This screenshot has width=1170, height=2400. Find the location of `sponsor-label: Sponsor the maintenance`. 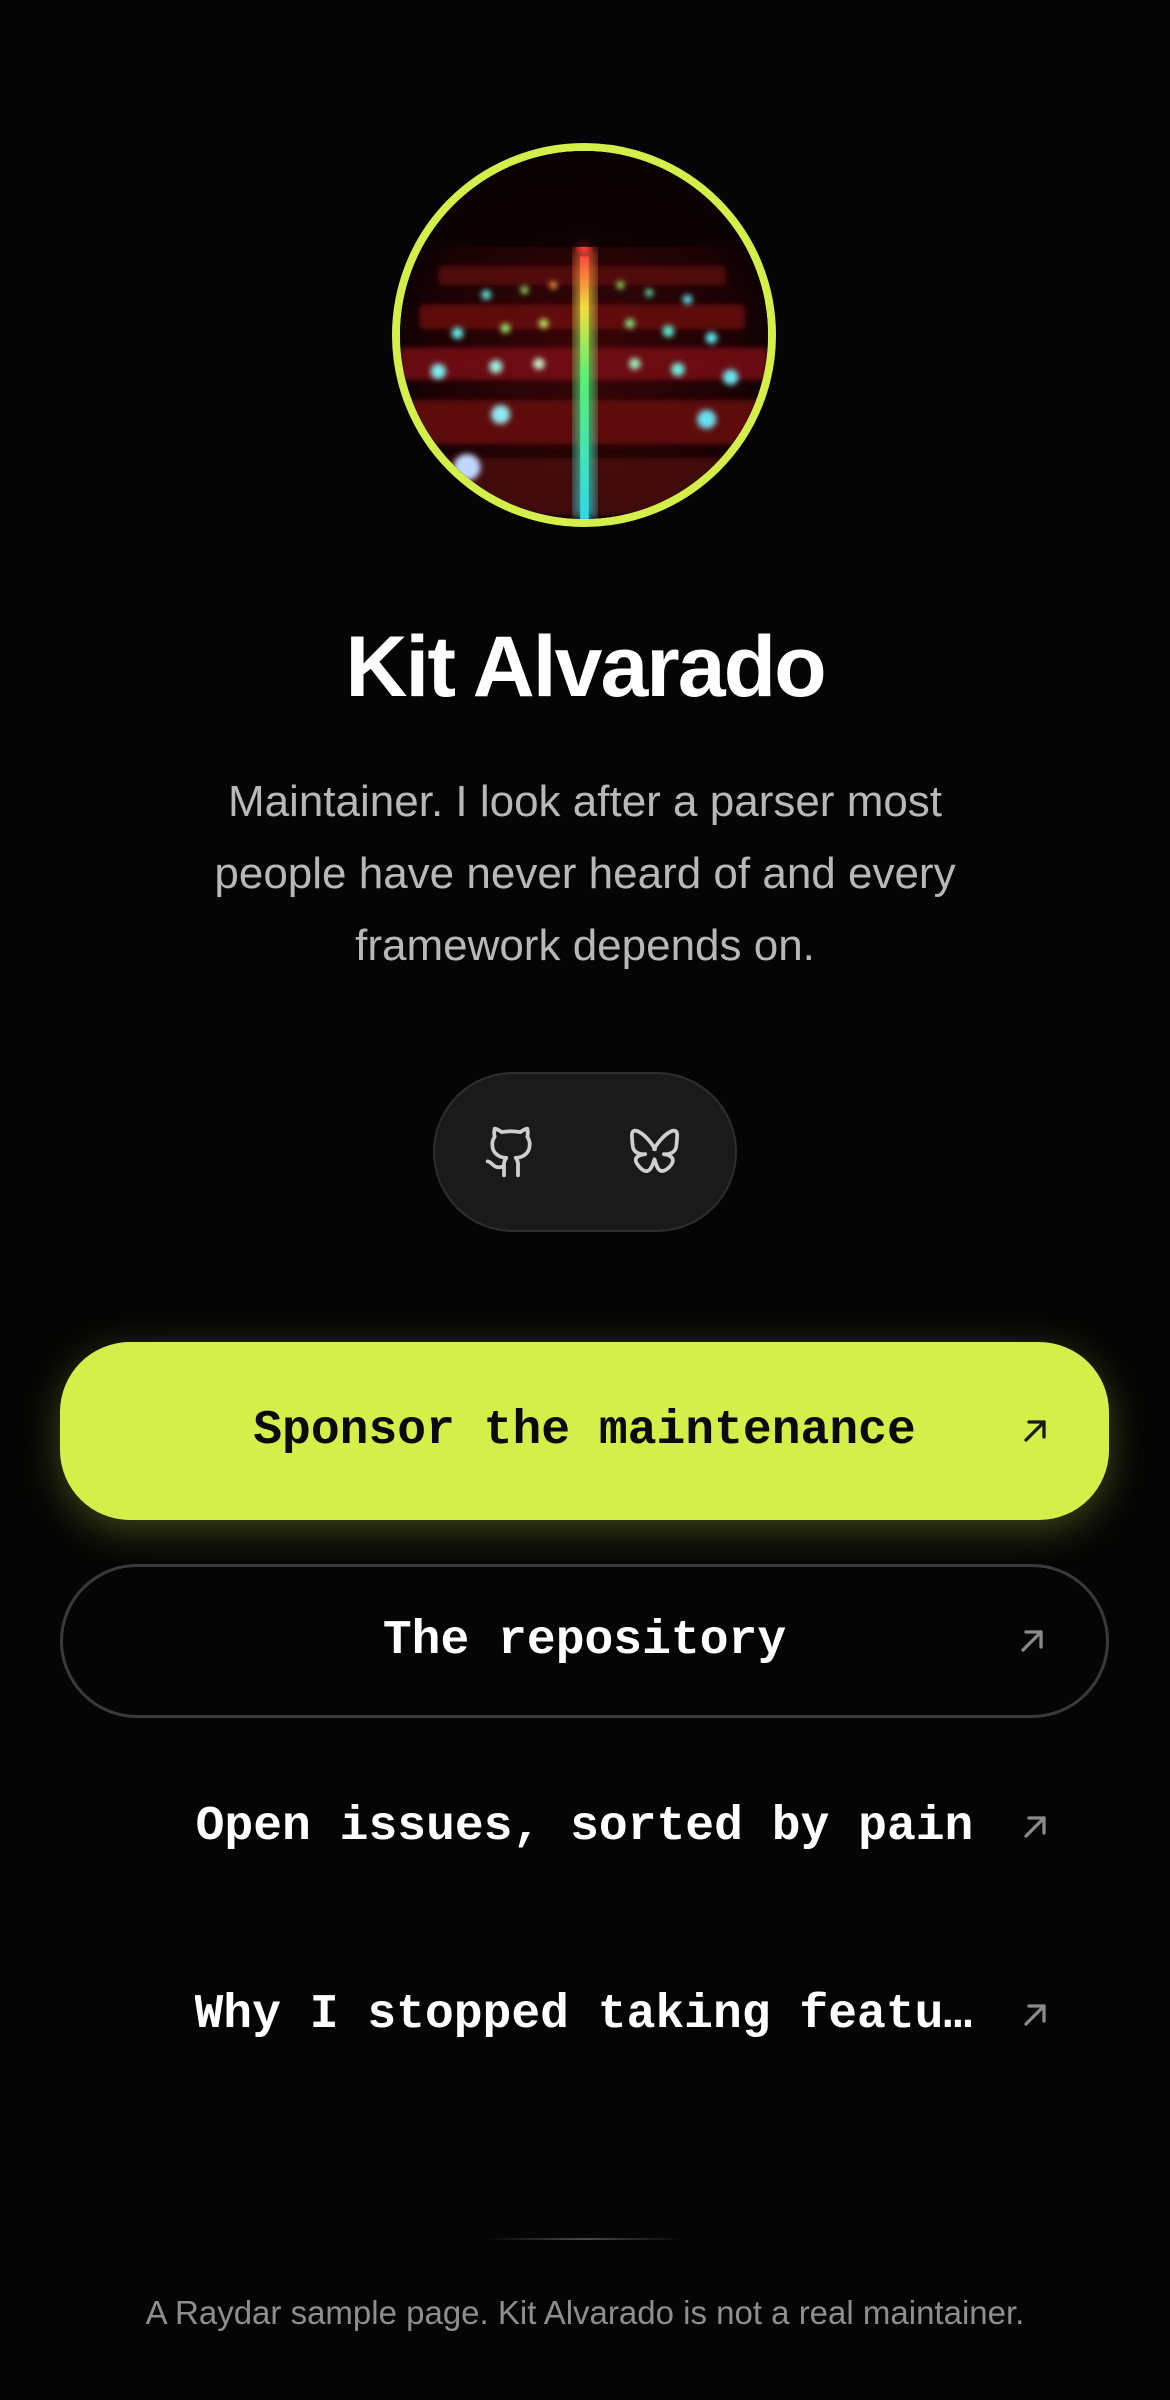

sponsor-label: Sponsor the maintenance is located at coordinates (584, 1431).